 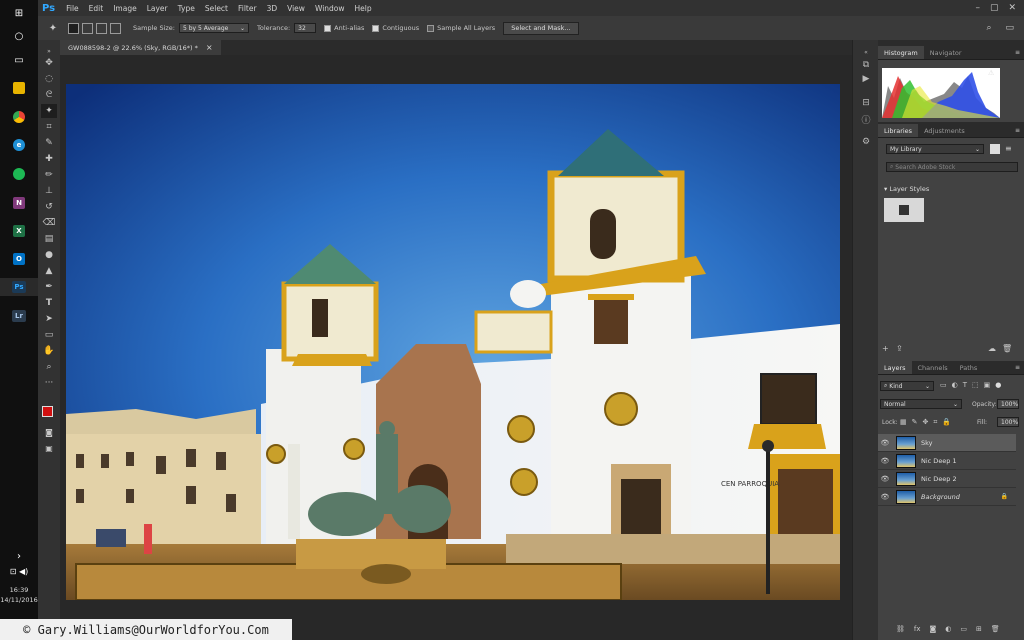 What do you see at coordinates (140, 47) in the screenshot?
I see `document-tab: GW088598-2 @ 22.6% (Sky, RGB/16*) * ×` at bounding box center [140, 47].